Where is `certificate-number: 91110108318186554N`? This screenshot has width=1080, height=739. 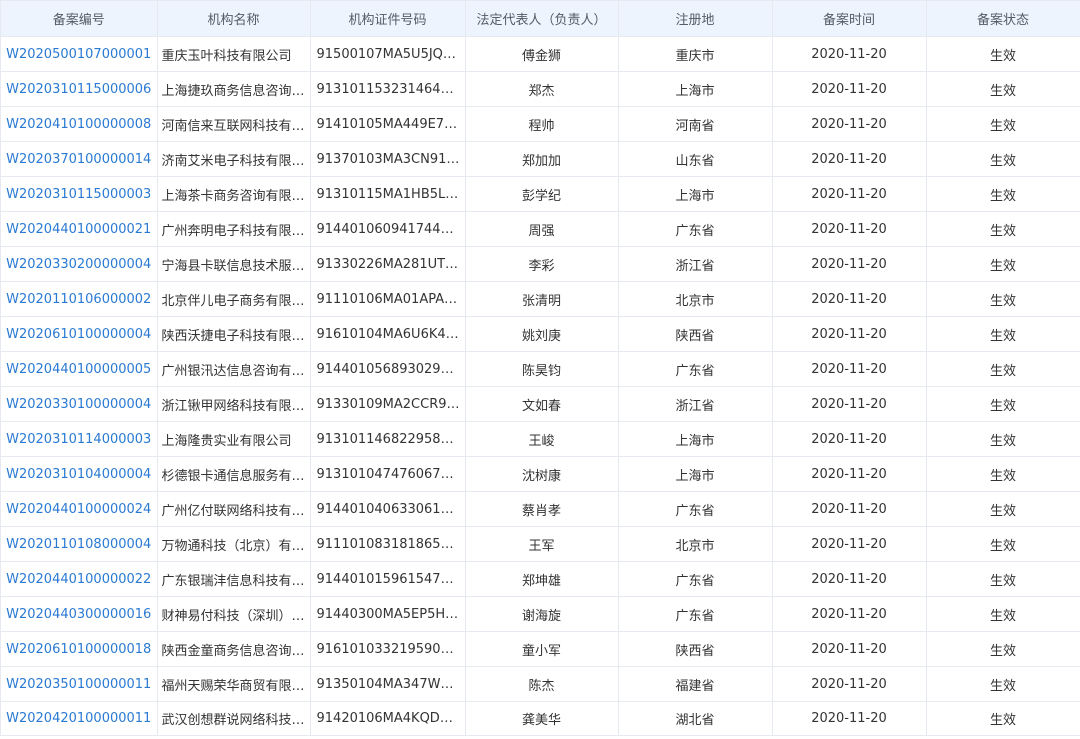
certificate-number: 91110108318186554N is located at coordinates (388, 544).